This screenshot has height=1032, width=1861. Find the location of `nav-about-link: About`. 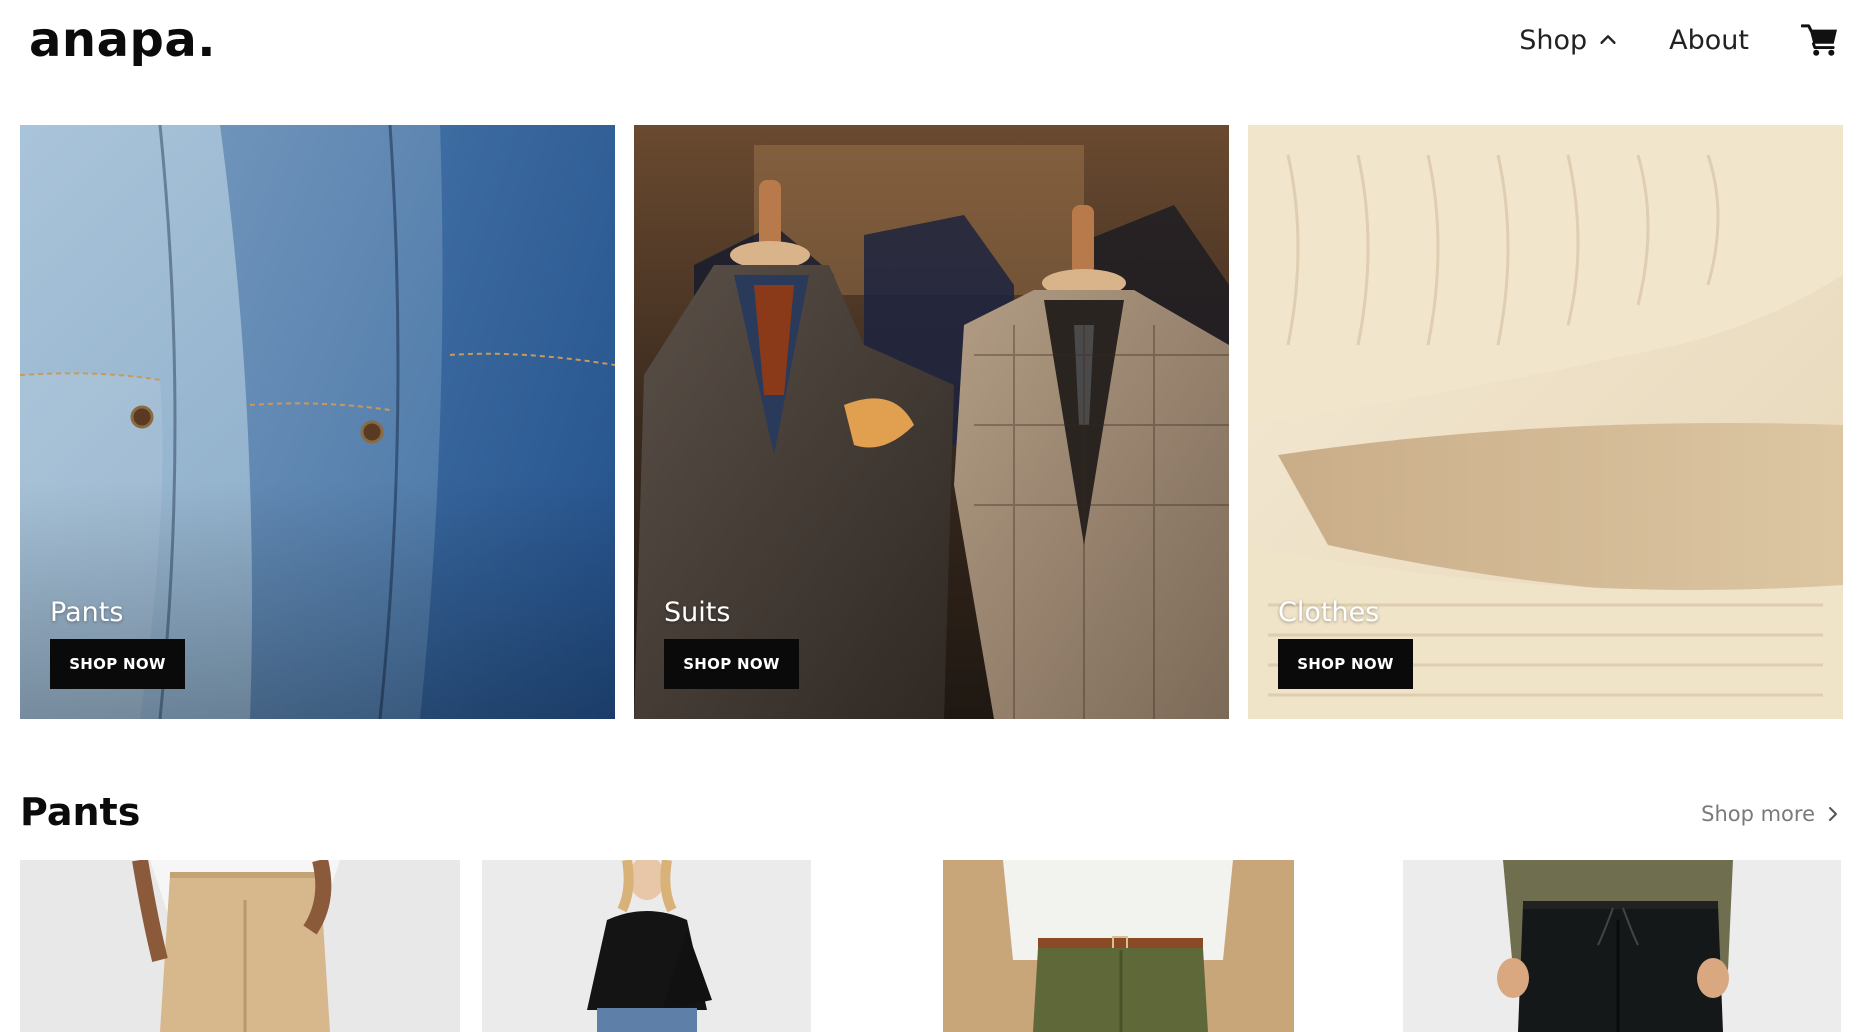

nav-about-link: About is located at coordinates (1709, 40).